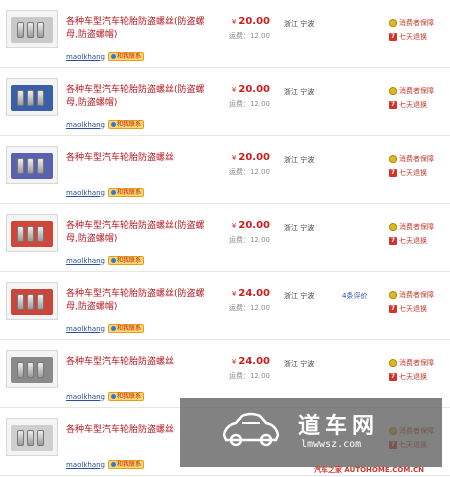  What do you see at coordinates (251, 429) in the screenshot?
I see `car-logo-icon` at bounding box center [251, 429].